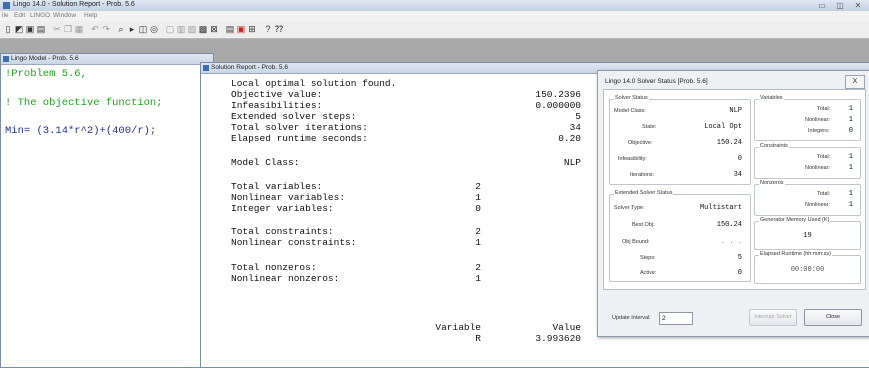  Describe the element at coordinates (729, 143) in the screenshot. I see `objective-value: 150.24` at that location.